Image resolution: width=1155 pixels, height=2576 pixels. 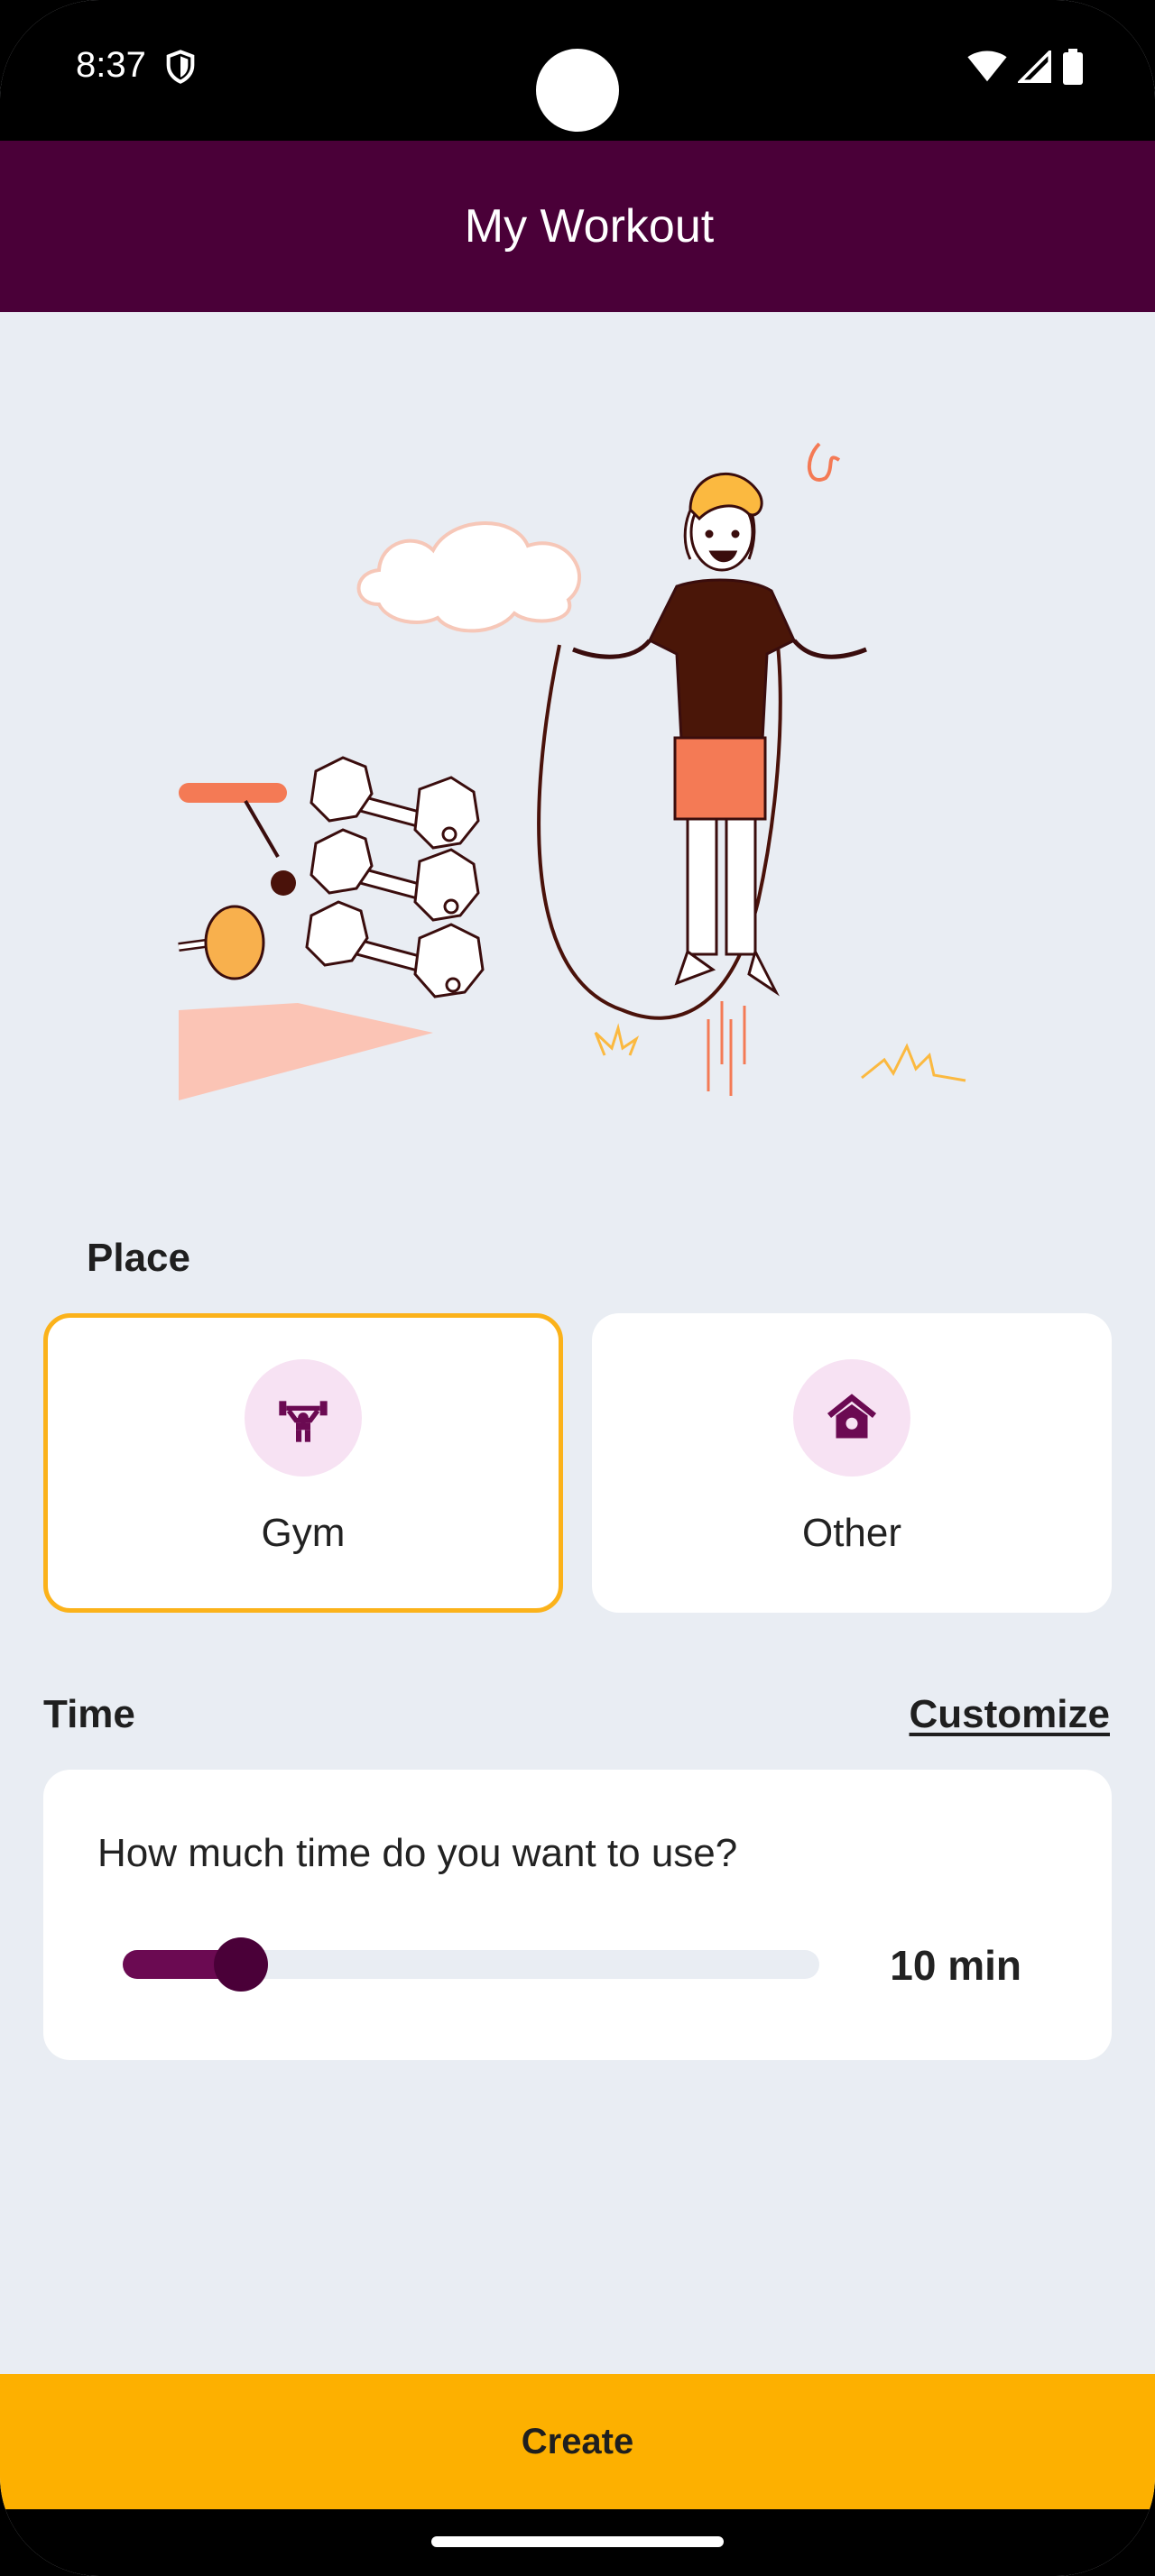 I want to click on shield-icon, so click(x=180, y=67).